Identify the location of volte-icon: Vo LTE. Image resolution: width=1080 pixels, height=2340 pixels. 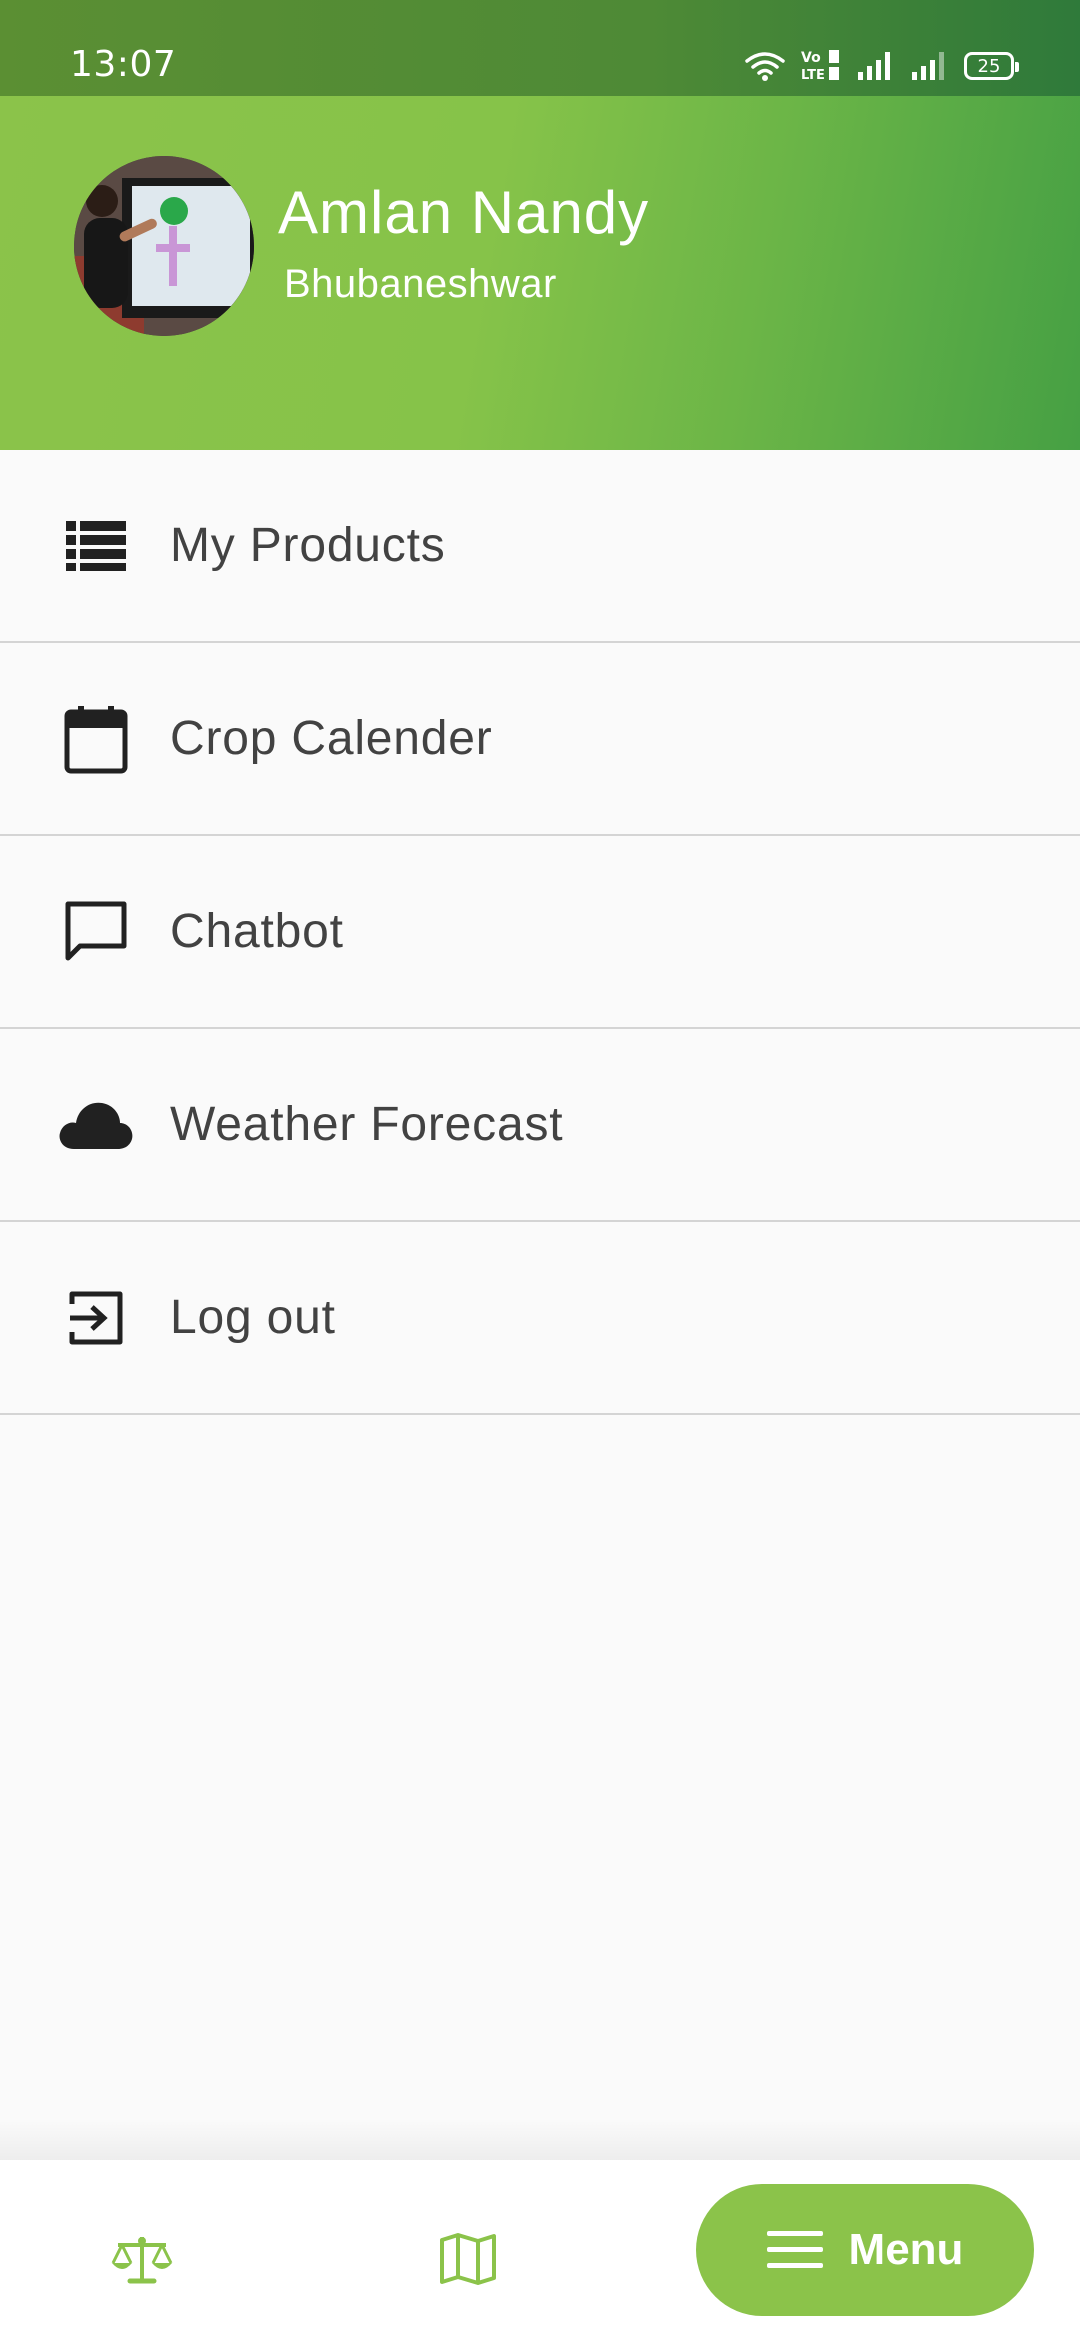
(820, 66).